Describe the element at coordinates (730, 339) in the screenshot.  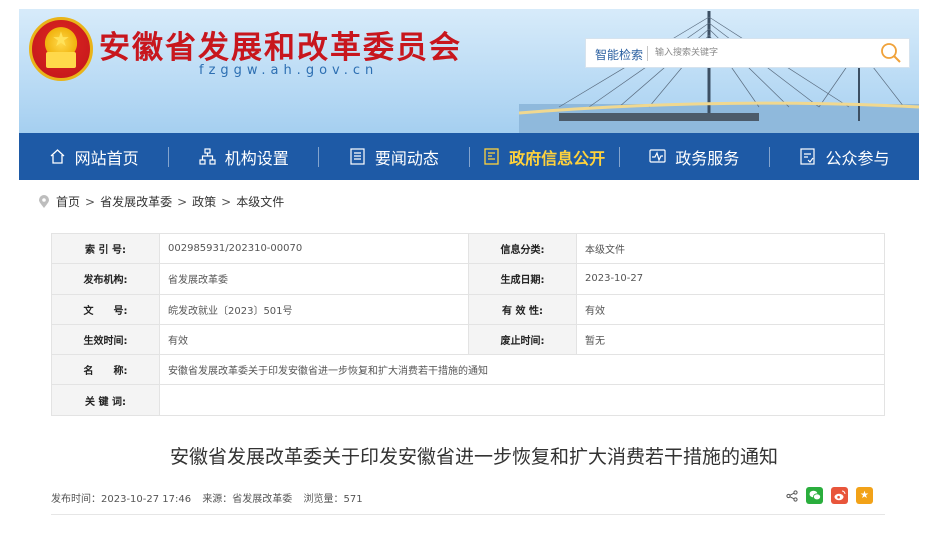
I see `abolish-time-value: 暂无` at that location.